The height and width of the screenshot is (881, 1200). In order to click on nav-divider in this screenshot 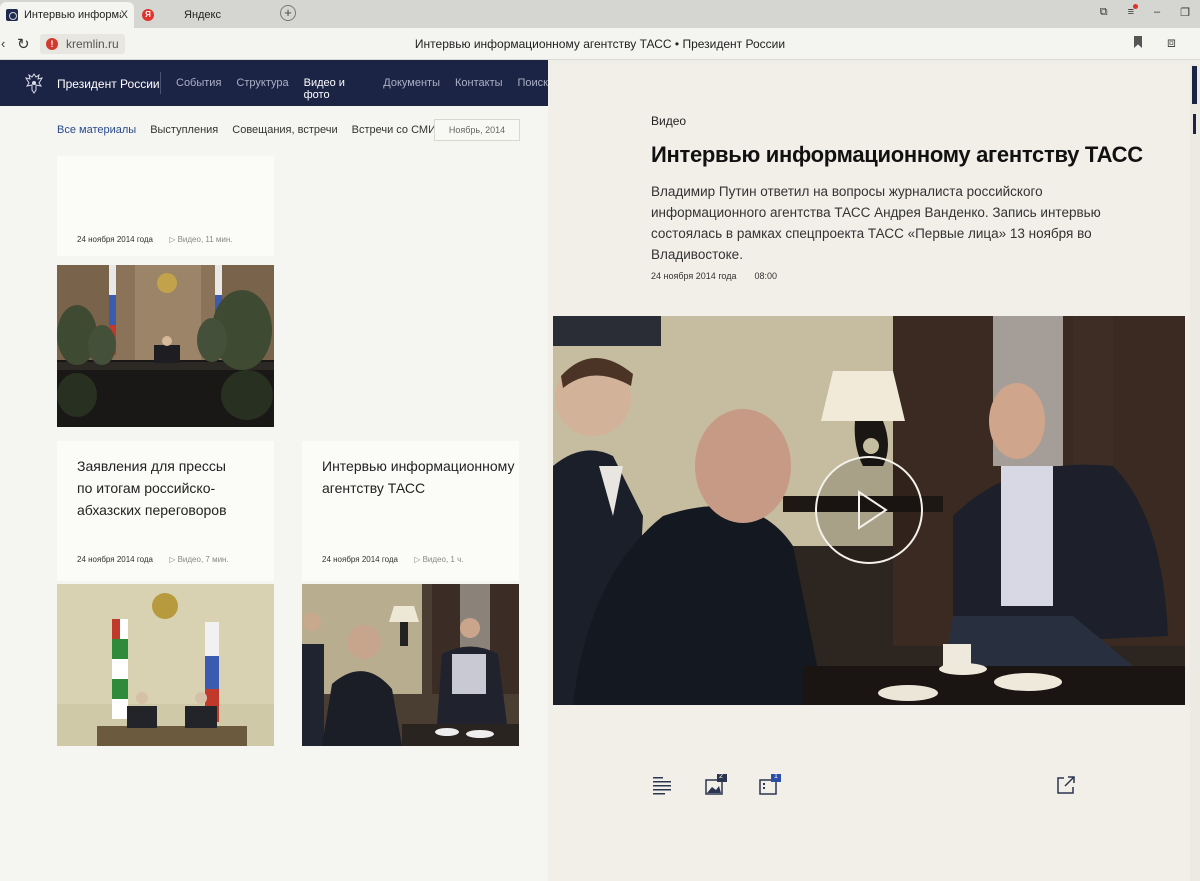, I will do `click(160, 83)`.